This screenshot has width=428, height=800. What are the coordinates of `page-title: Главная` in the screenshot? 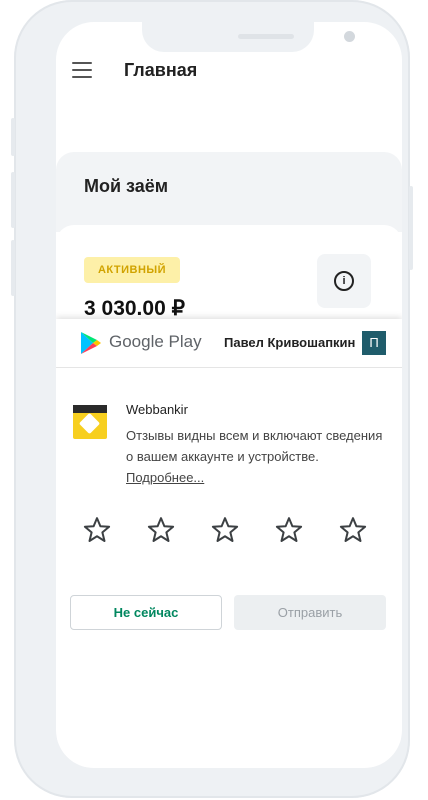 It's located at (161, 70).